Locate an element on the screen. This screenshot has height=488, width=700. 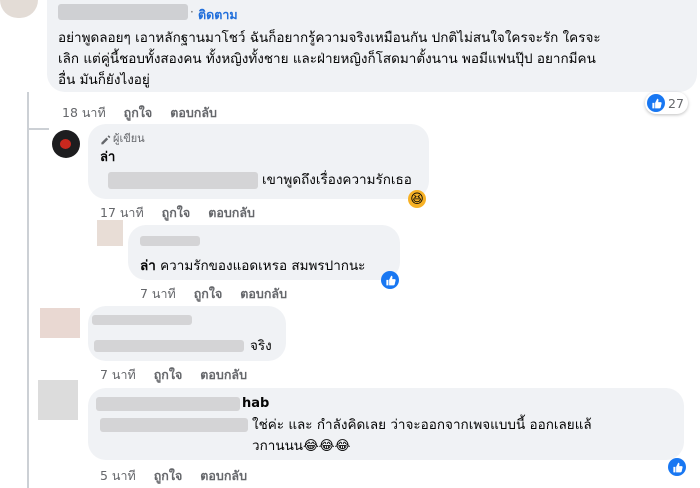
comment-meta: 18 นาที ถูกใจ ตอบกลับ is located at coordinates (146, 113).